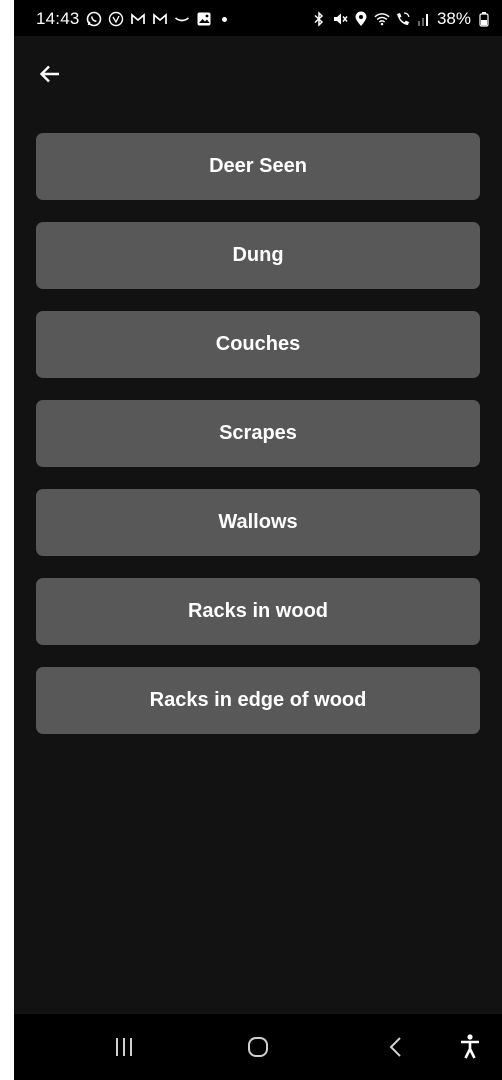 This screenshot has height=1080, width=502. What do you see at coordinates (424, 19) in the screenshot?
I see `signal-icon` at bounding box center [424, 19].